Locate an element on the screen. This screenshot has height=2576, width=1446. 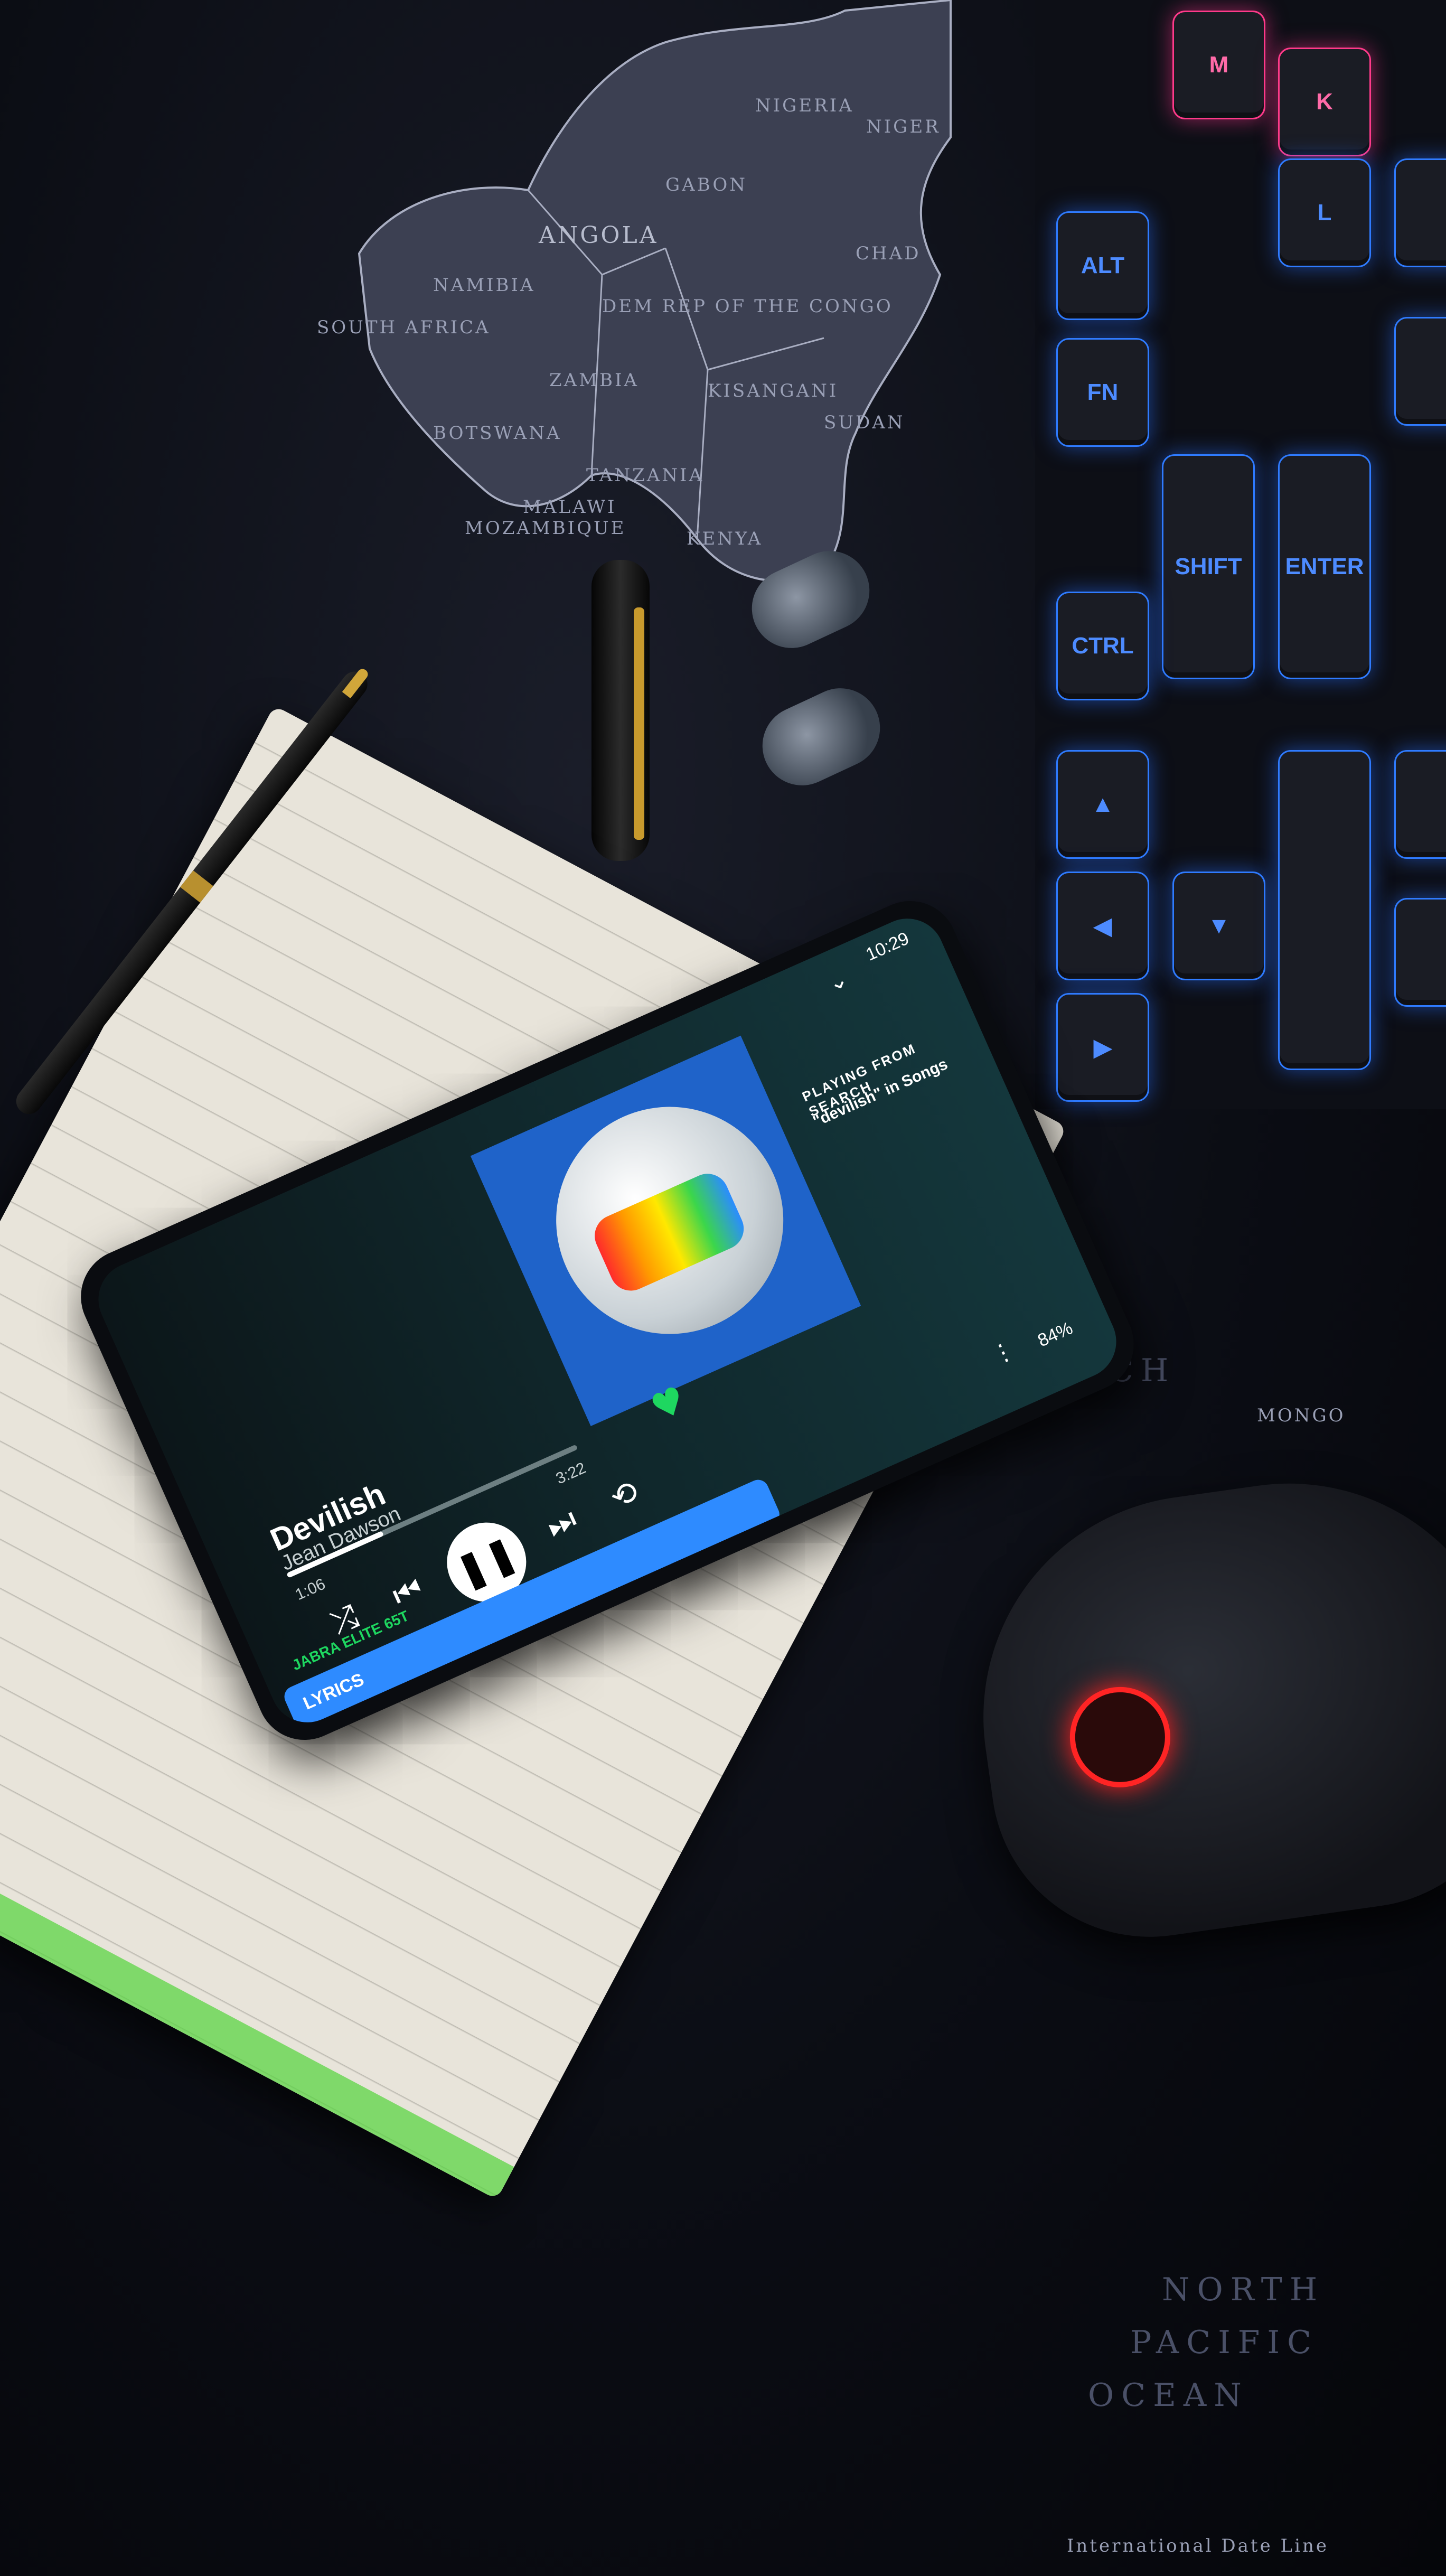
map-label: KENYA is located at coordinates (725, 538).